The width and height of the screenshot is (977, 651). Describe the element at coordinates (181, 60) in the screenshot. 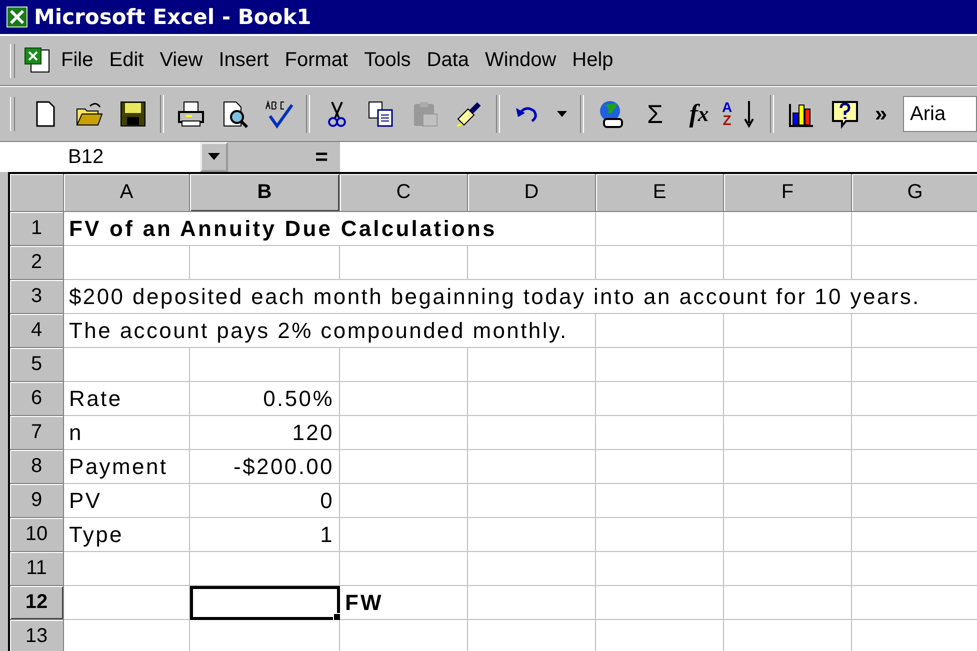

I see `menu-item: View` at that location.